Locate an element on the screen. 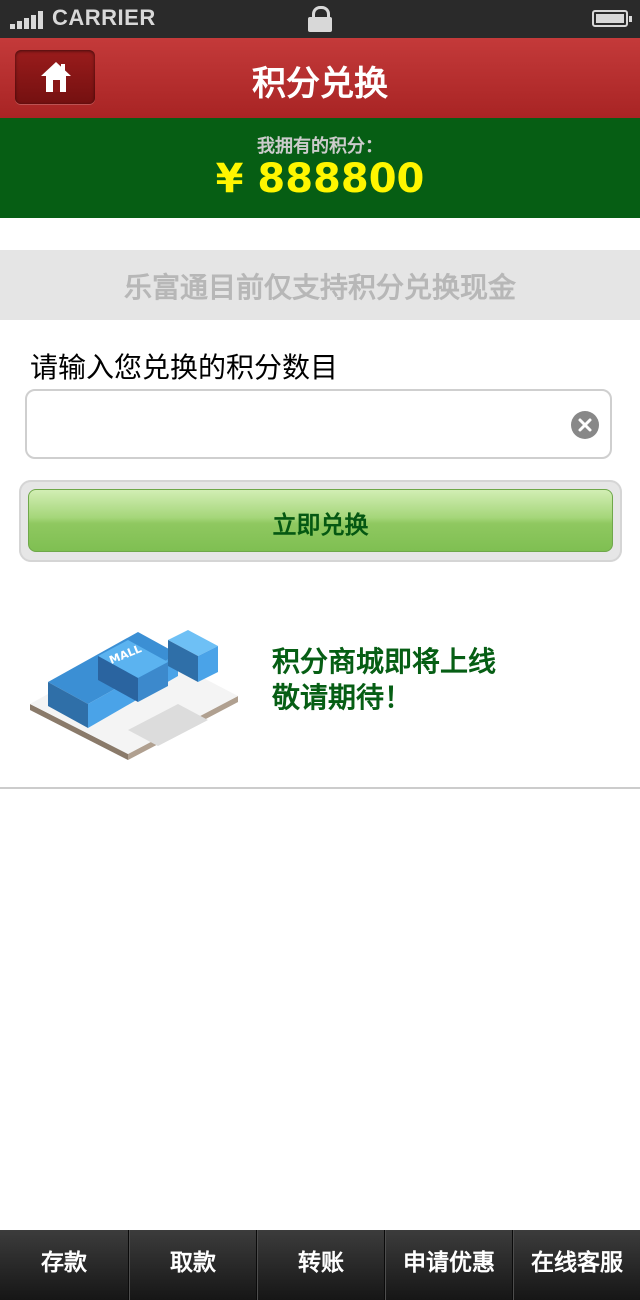 The image size is (640, 1300). header-bar: 积分兑换 is located at coordinates (320, 78).